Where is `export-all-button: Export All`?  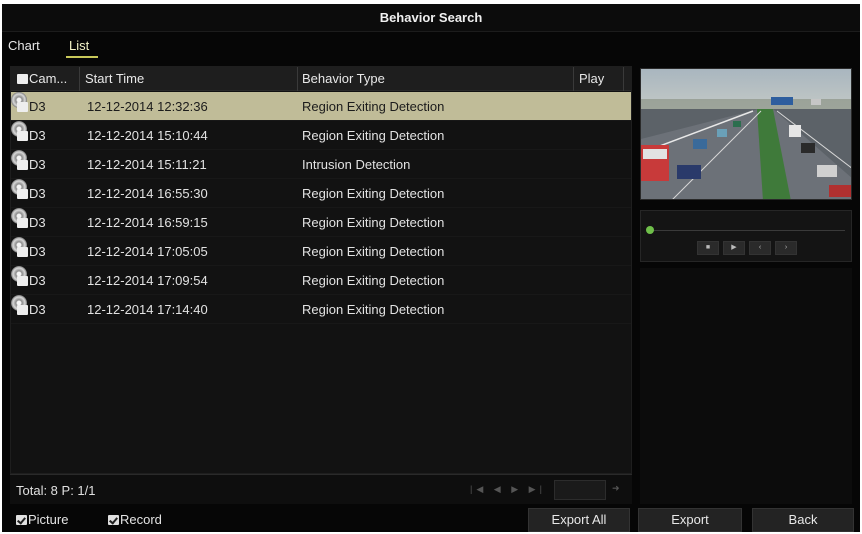 export-all-button: Export All is located at coordinates (579, 520).